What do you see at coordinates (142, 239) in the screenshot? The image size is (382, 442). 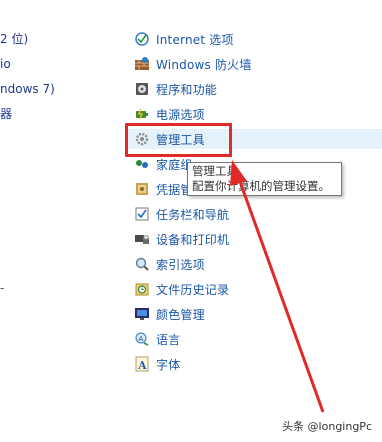 I see `devices-printers-icon` at bounding box center [142, 239].